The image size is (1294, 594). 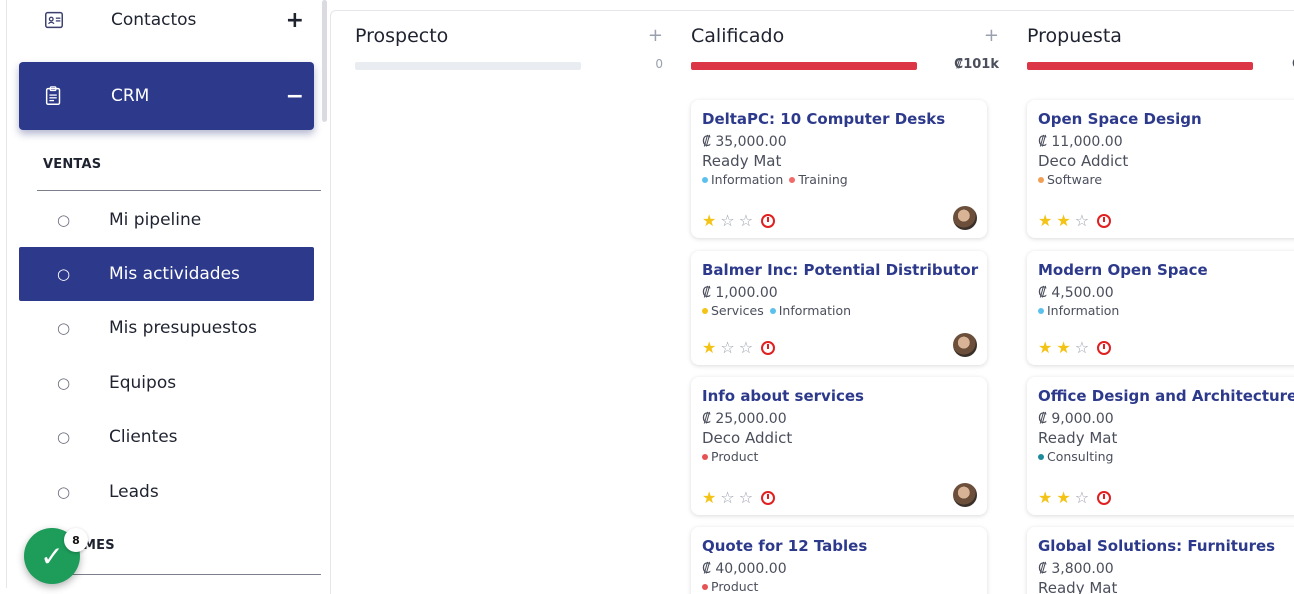 I want to click on notification-badge: 8, so click(x=76, y=540).